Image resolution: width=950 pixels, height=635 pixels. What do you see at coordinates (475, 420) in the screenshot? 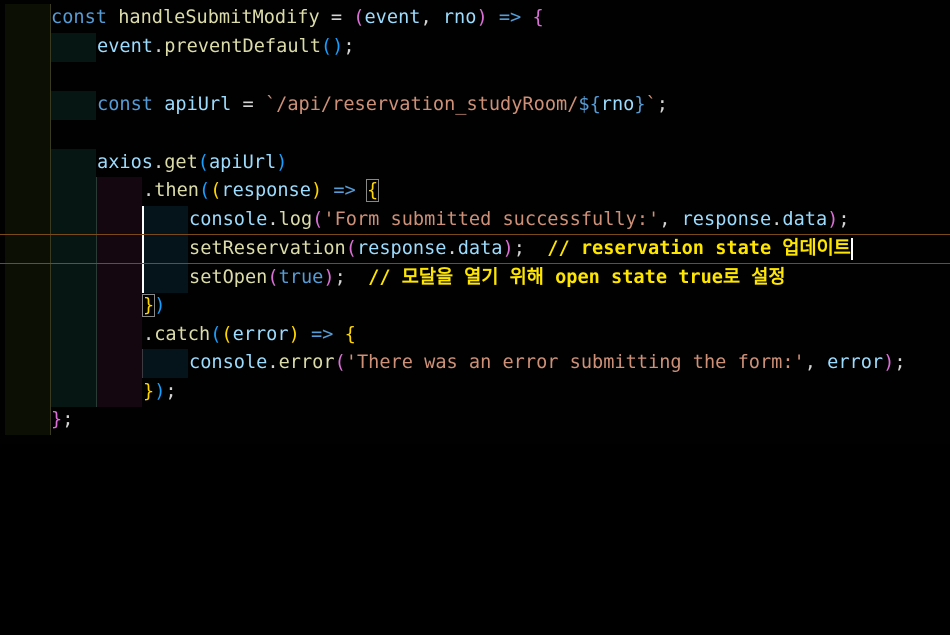
I see `code-line-15: };` at bounding box center [475, 420].